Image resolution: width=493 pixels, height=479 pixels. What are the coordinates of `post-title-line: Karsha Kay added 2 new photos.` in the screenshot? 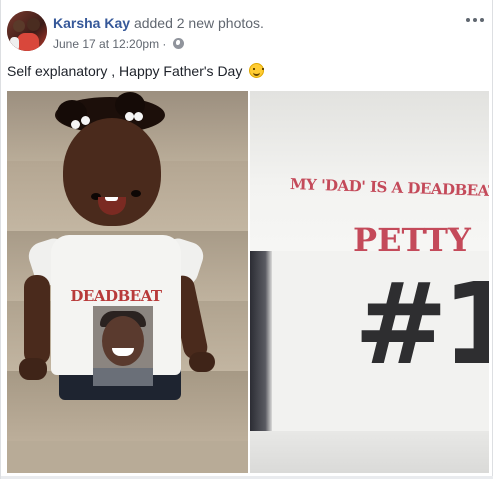 It's located at (158, 23).